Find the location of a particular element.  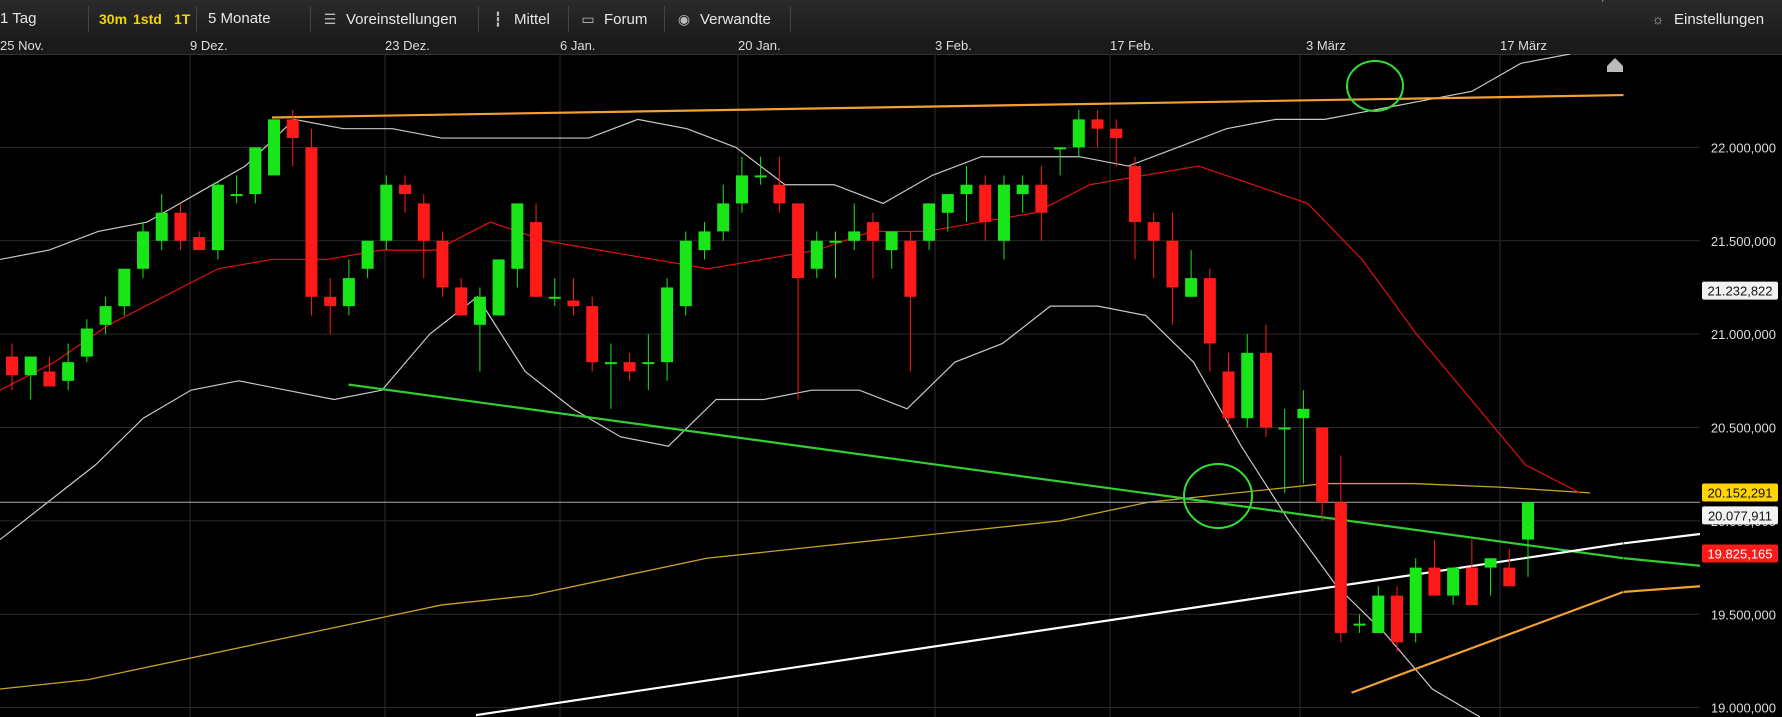

range-dropdown: 5 Monate is located at coordinates (244, 19).